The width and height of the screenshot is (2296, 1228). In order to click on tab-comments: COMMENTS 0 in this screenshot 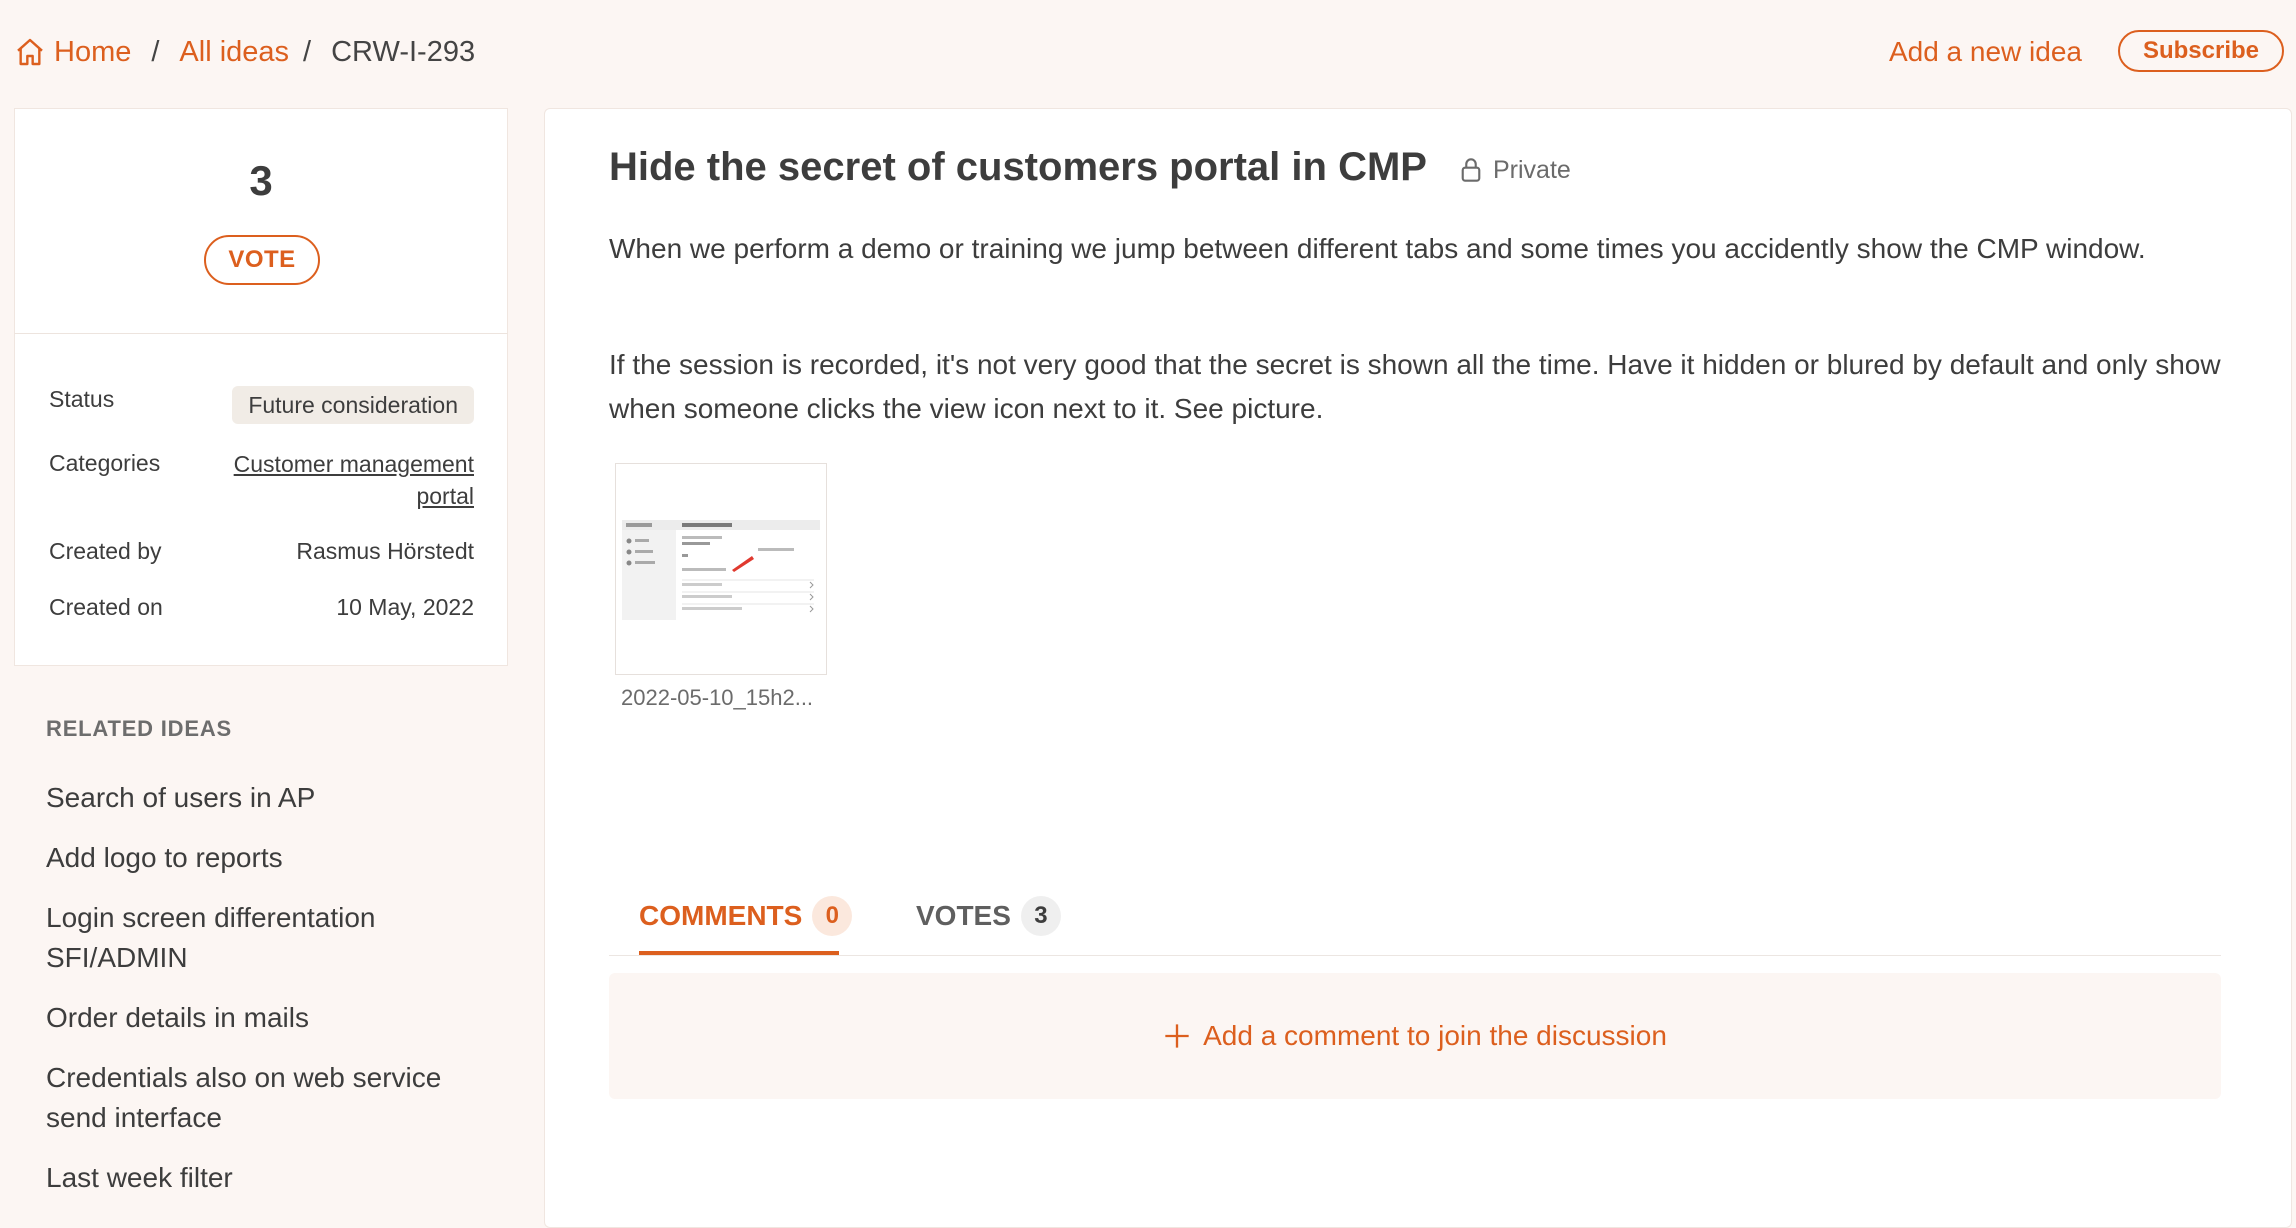, I will do `click(746, 916)`.